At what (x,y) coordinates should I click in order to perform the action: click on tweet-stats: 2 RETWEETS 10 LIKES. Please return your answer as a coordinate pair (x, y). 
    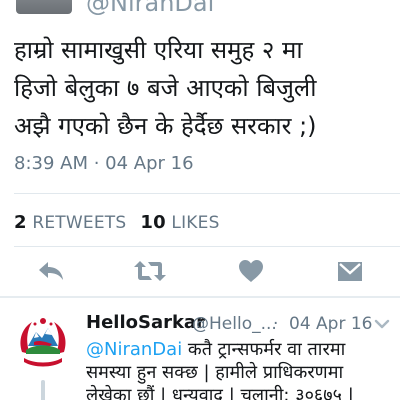
    Looking at the image, I should click on (117, 223).